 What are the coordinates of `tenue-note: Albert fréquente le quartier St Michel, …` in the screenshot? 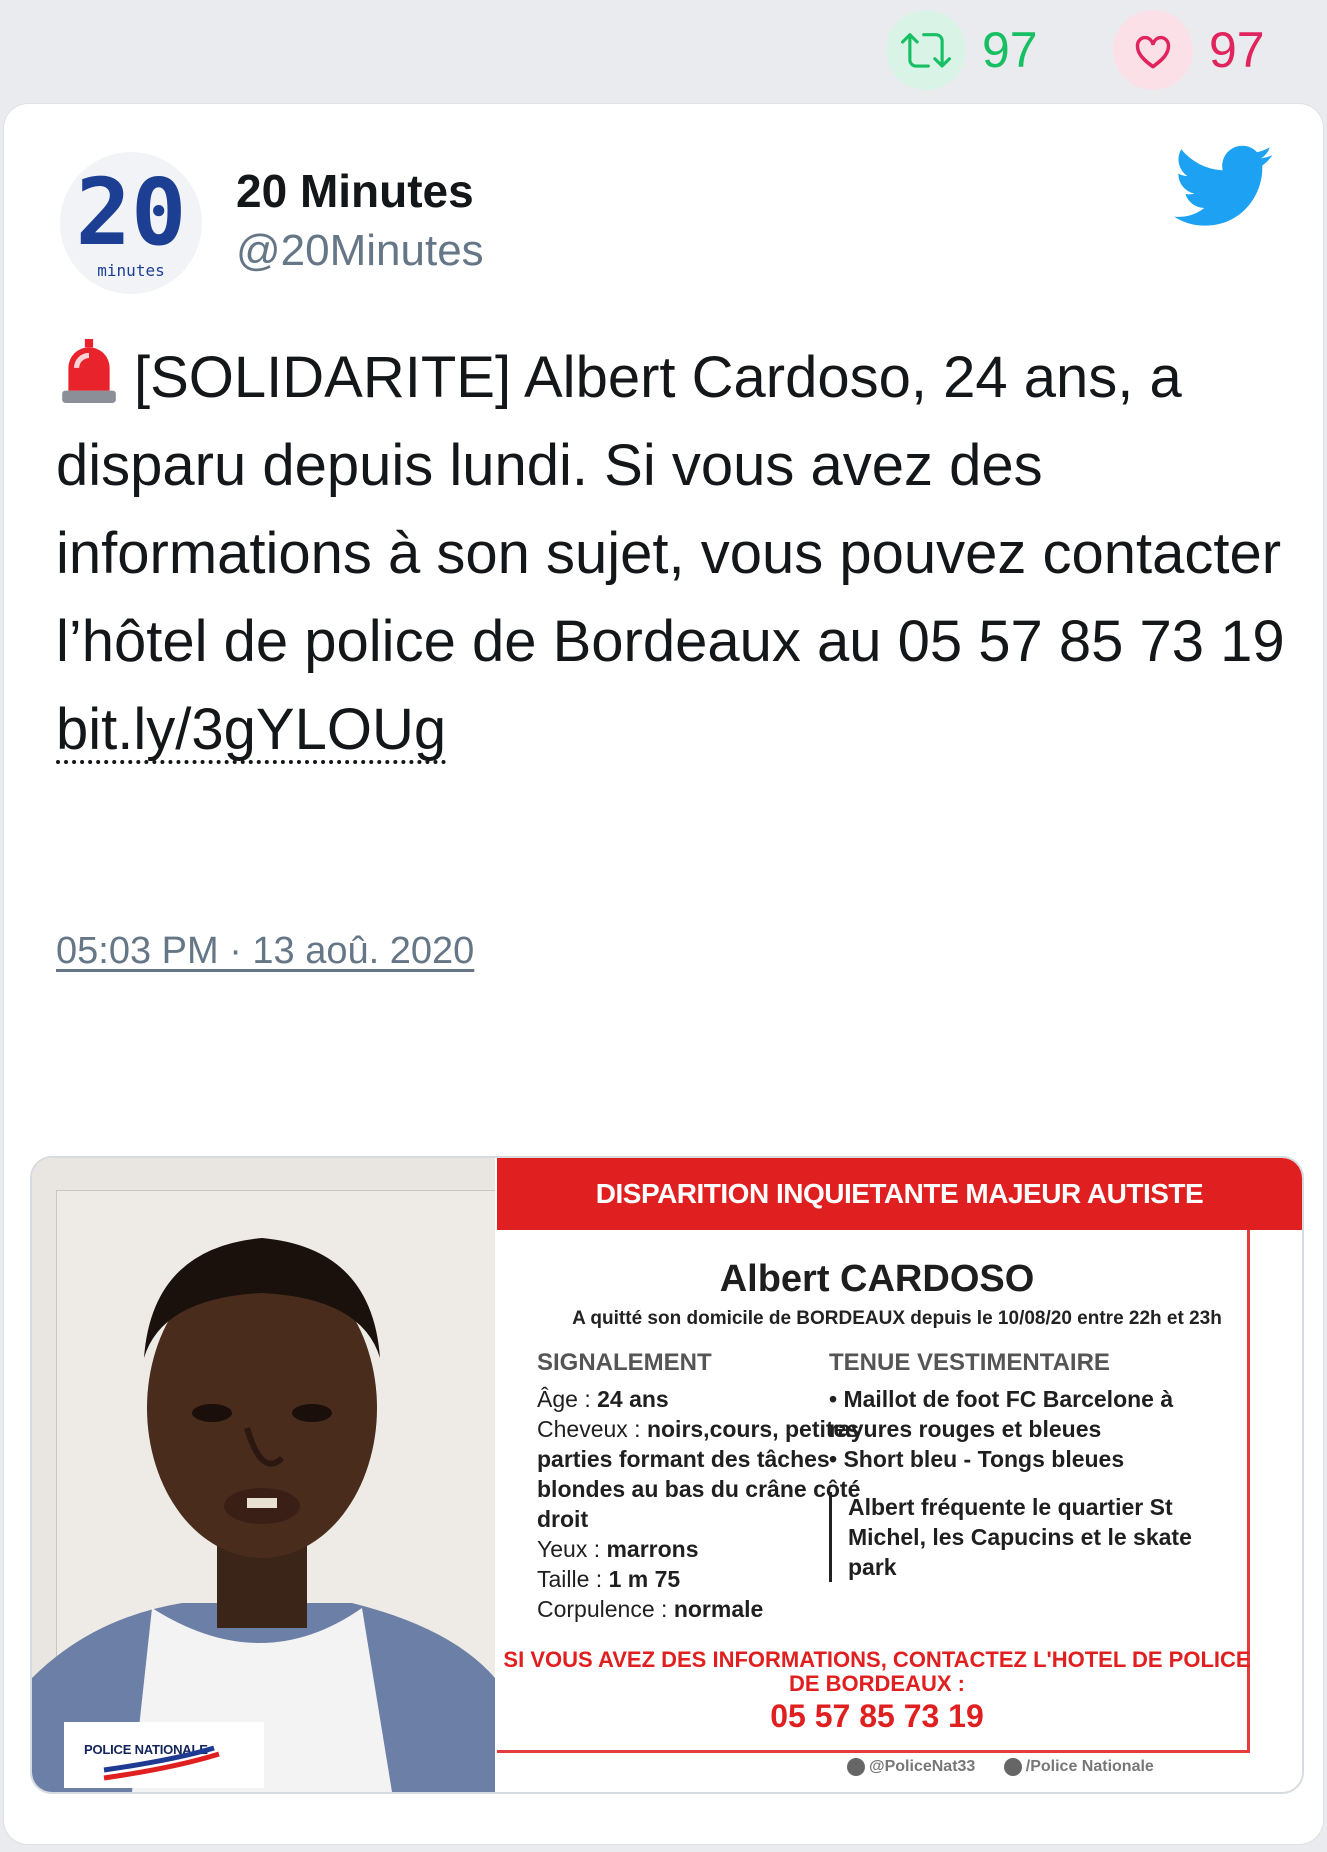 It's located at (1019, 1537).